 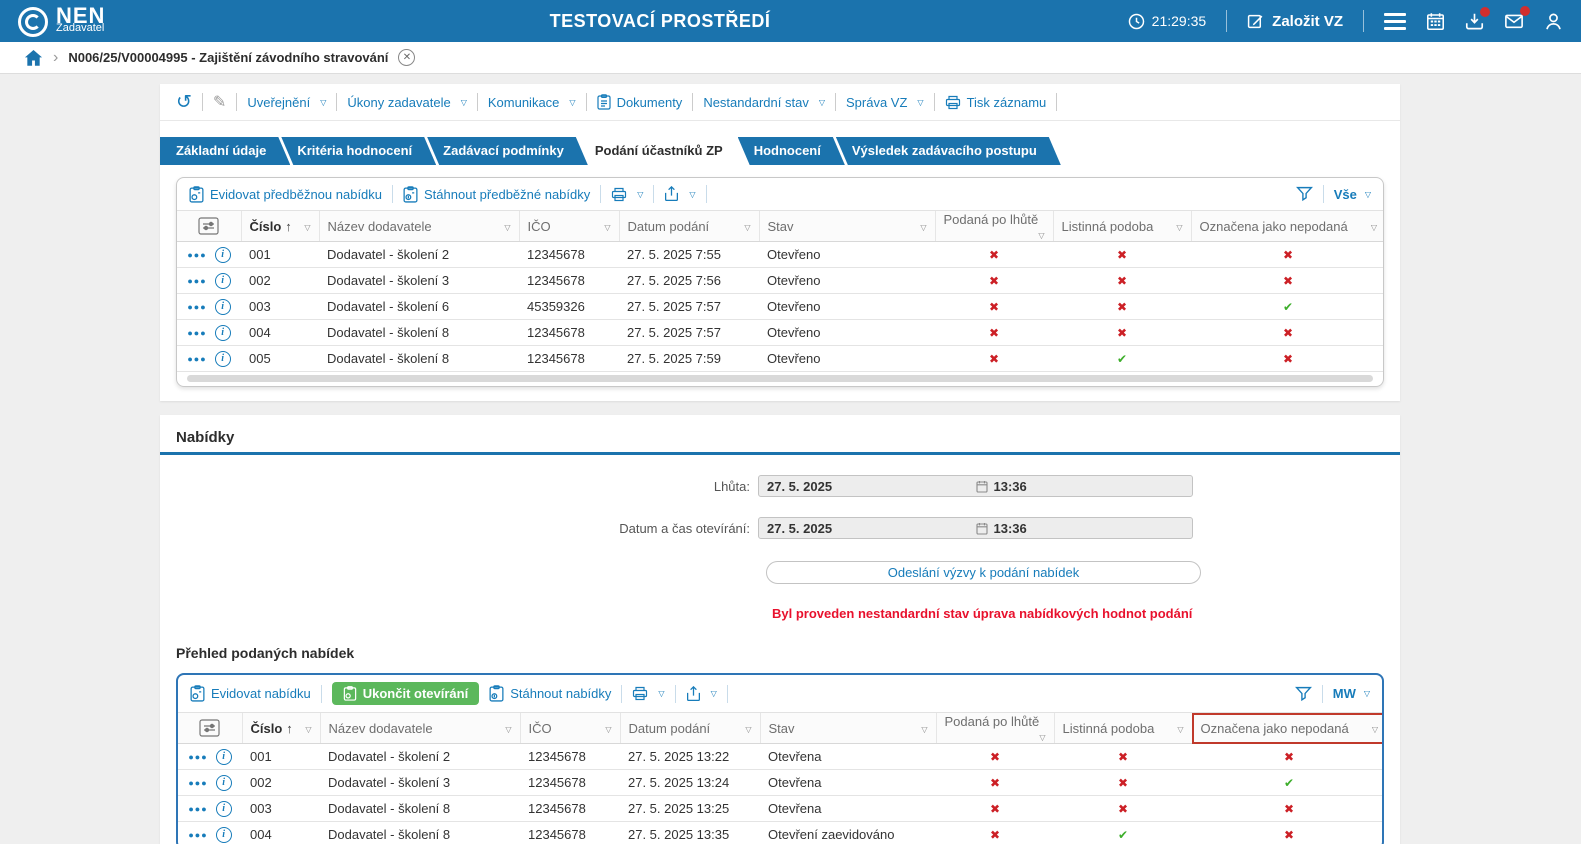 I want to click on menu-sprava-vz: Správa VZ, so click(x=885, y=102).